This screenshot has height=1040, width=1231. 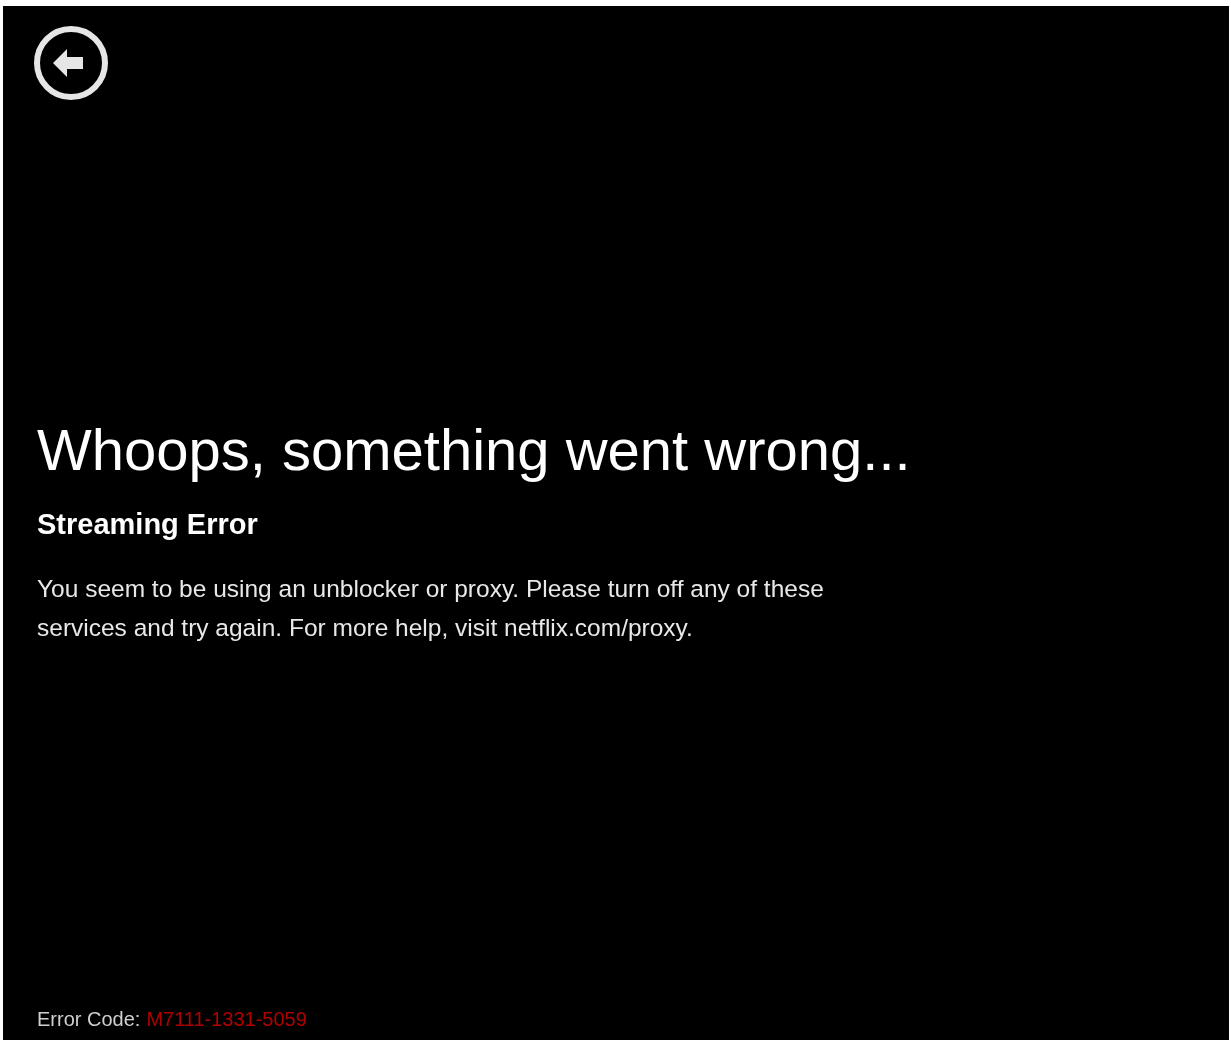 I want to click on error-message: You seem to be using an unblocker or proxy. Please turn off any of these services and try again. For more help, visit netflix.com/proxy., so click(x=431, y=608).